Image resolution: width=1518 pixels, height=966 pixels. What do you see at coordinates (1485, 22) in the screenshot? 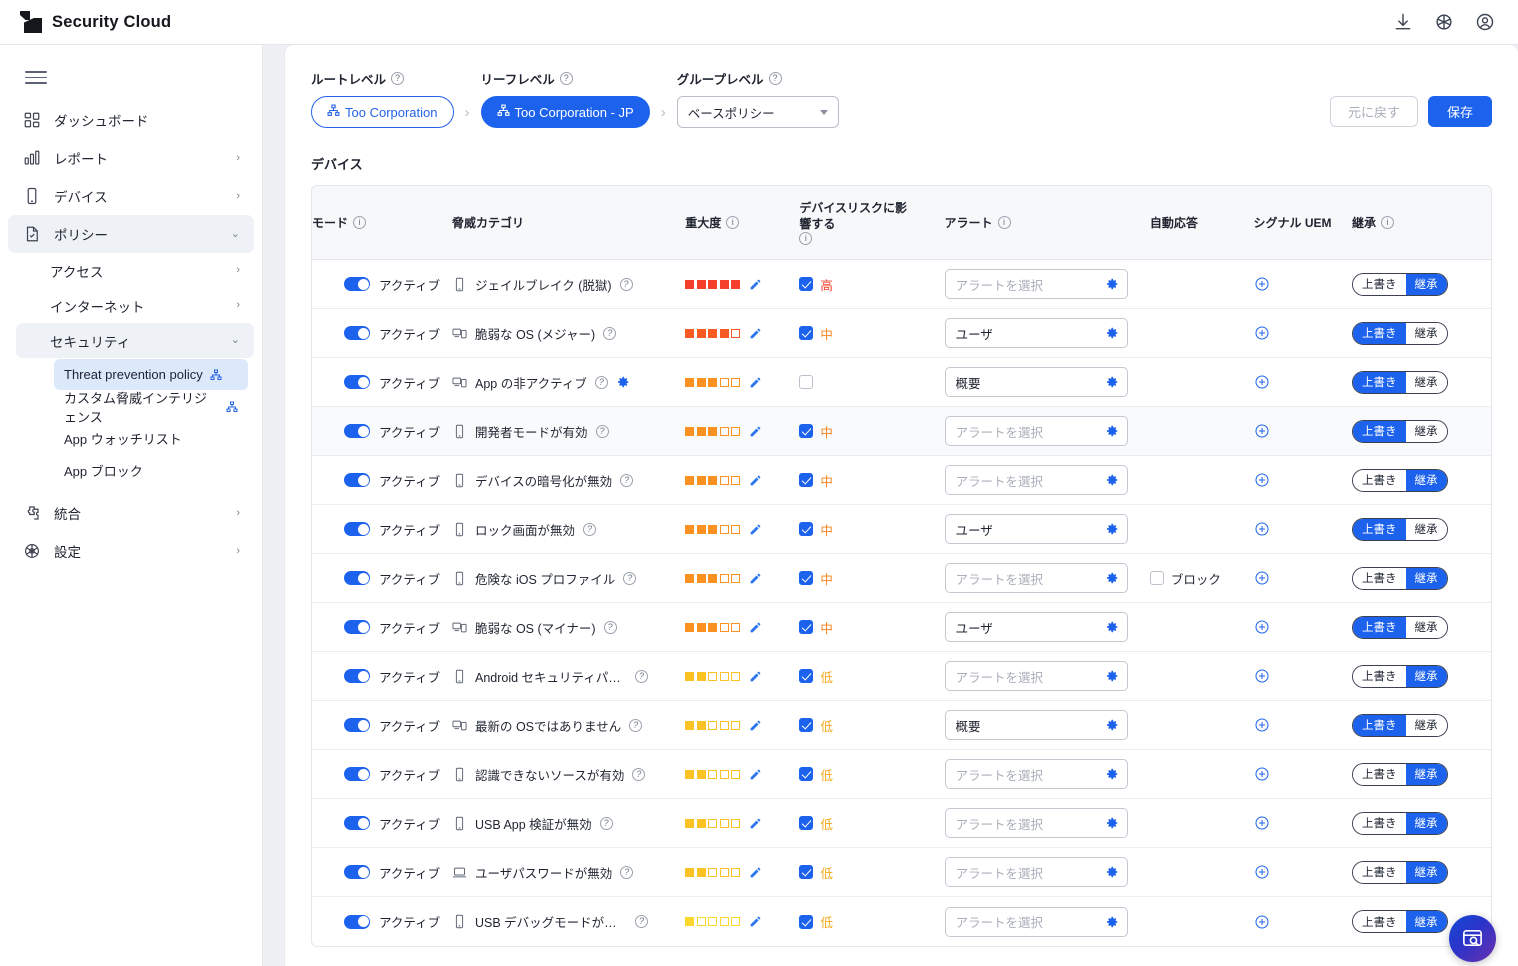
I see `account-icon` at bounding box center [1485, 22].